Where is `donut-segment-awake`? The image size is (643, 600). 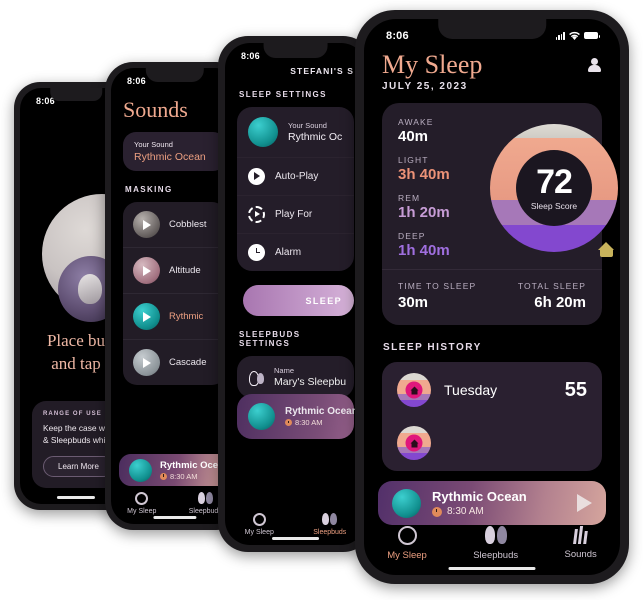 donut-segment-awake is located at coordinates (554, 131).